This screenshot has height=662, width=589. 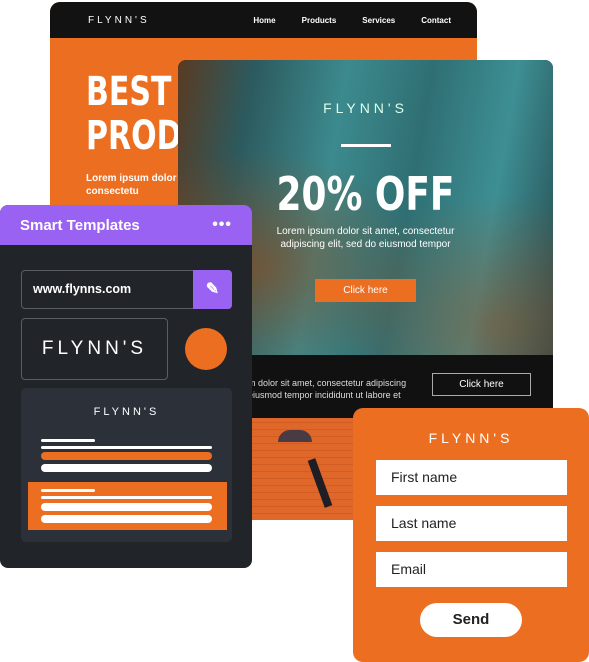 What do you see at coordinates (378, 20) in the screenshot?
I see `nav-services: Services` at bounding box center [378, 20].